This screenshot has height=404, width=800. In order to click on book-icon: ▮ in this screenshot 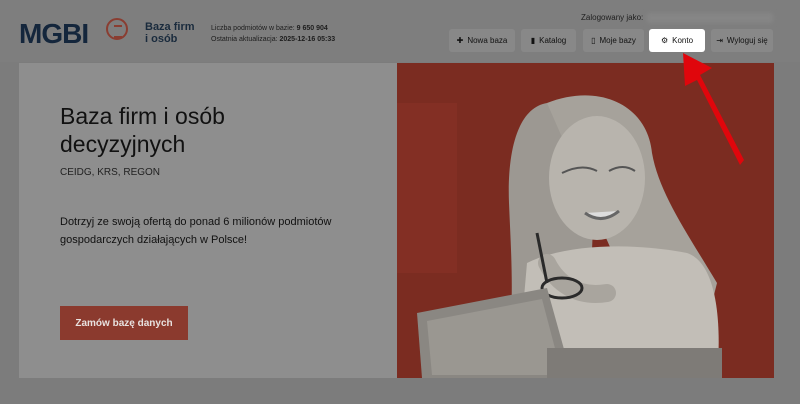, I will do `click(533, 40)`.